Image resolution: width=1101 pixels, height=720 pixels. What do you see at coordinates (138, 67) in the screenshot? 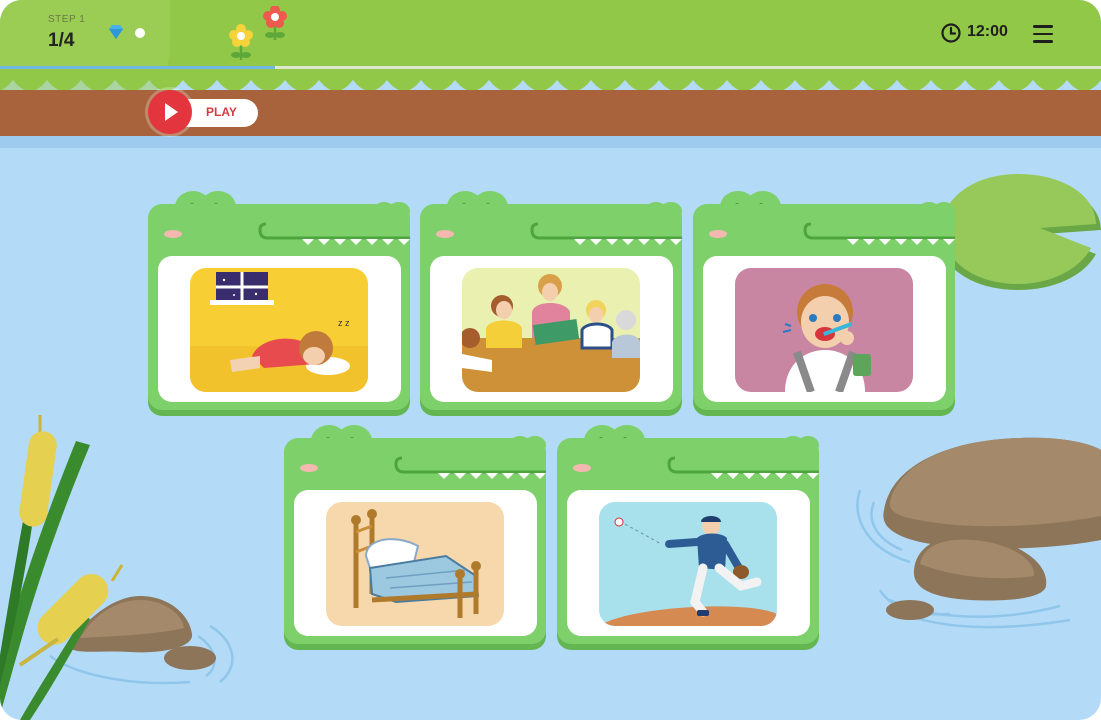
I see `progress-fill` at bounding box center [138, 67].